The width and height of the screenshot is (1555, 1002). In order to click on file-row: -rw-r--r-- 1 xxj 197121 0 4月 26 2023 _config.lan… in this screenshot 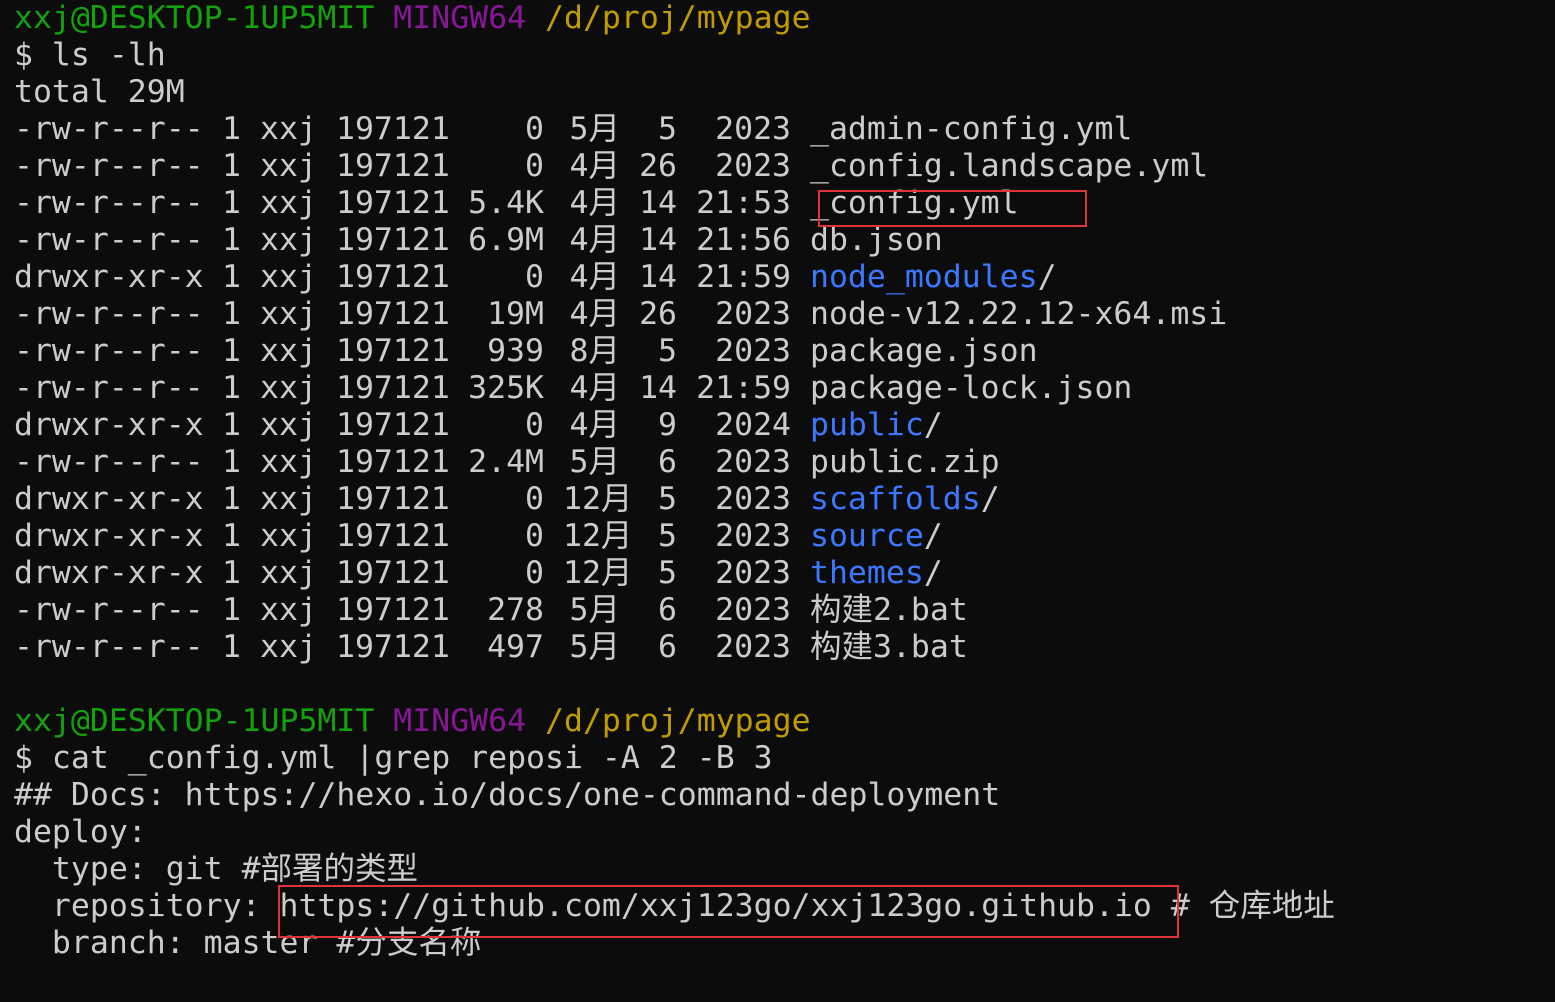, I will do `click(784, 166)`.